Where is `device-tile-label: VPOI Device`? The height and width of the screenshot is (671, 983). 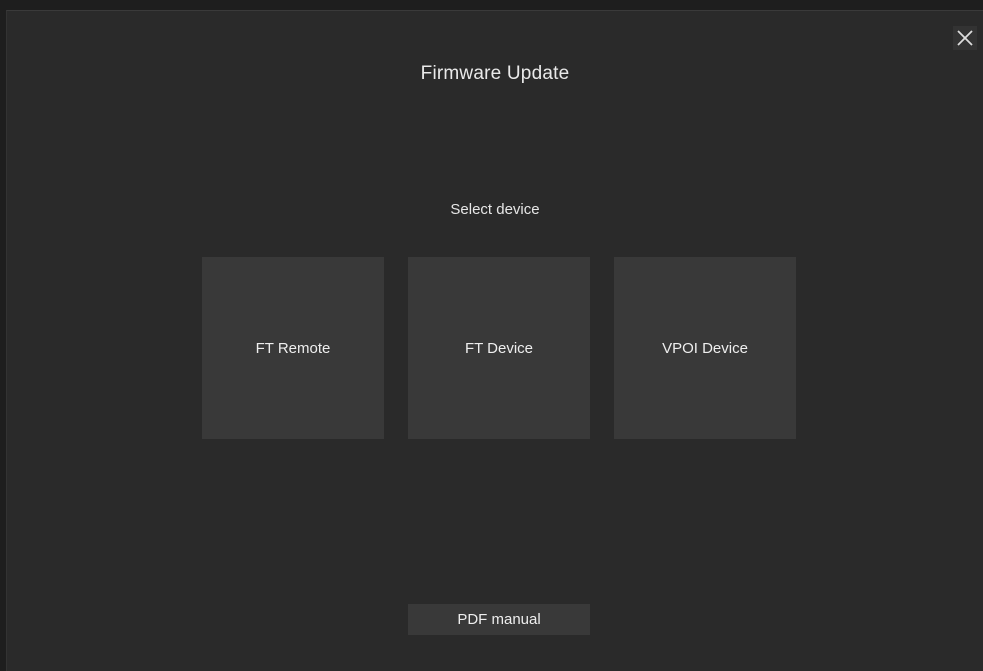
device-tile-label: VPOI Device is located at coordinates (705, 348).